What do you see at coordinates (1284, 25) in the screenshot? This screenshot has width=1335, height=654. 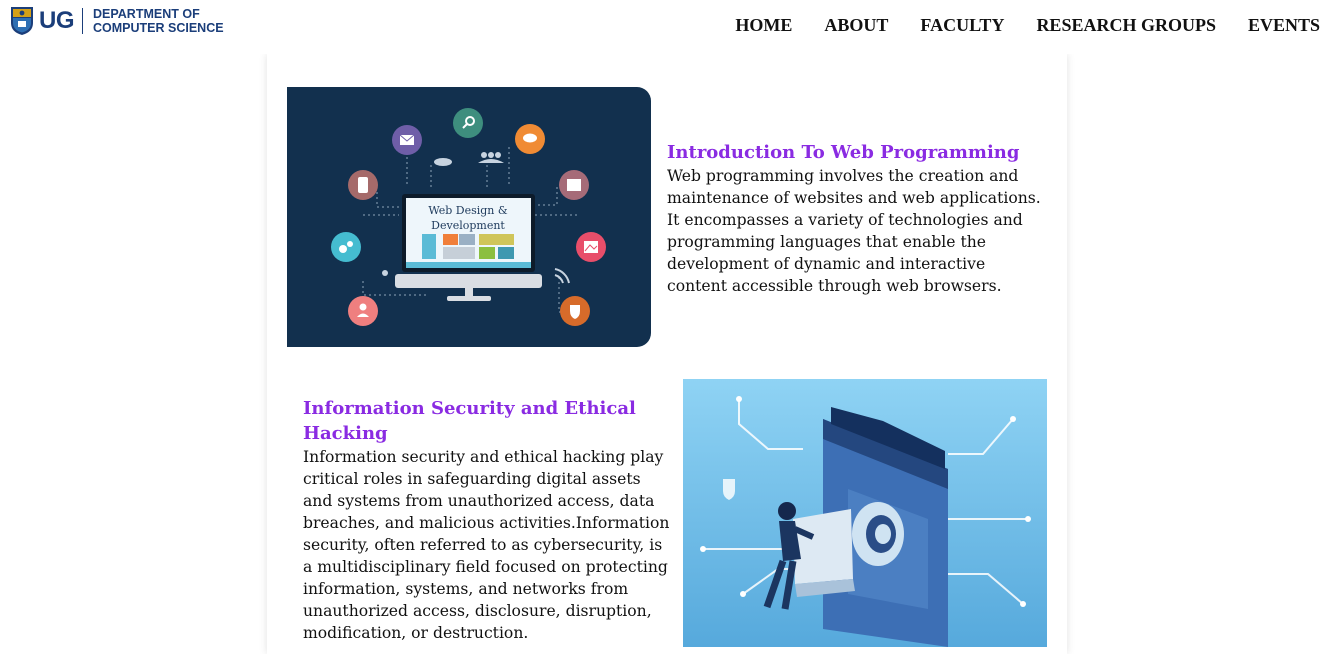 I see `nav-events: EVENTS` at bounding box center [1284, 25].